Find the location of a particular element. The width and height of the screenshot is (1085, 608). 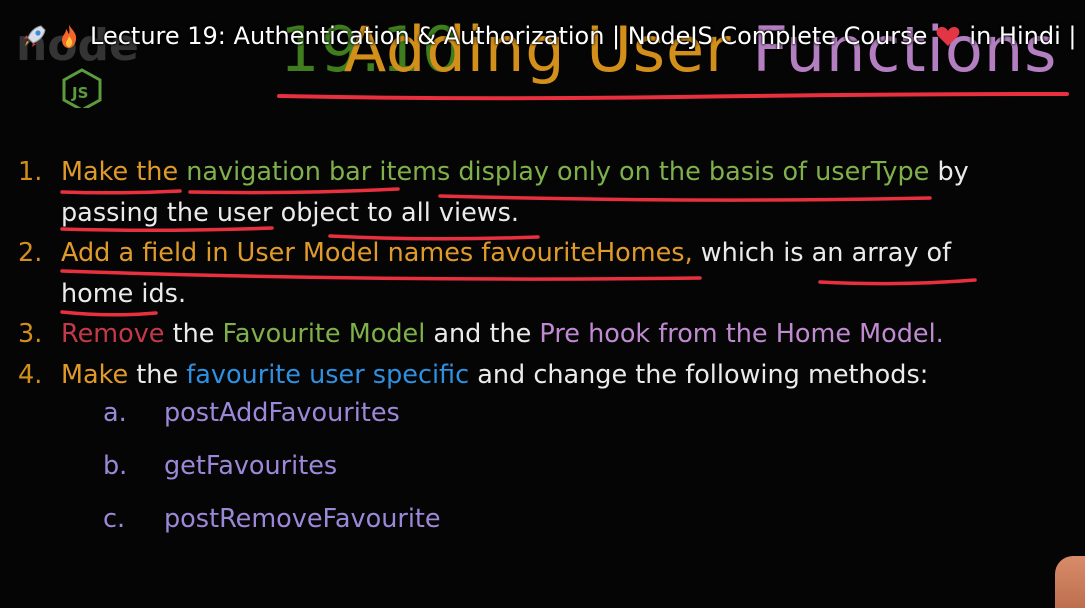

title-underline-annotation is located at coordinates (673, 96).